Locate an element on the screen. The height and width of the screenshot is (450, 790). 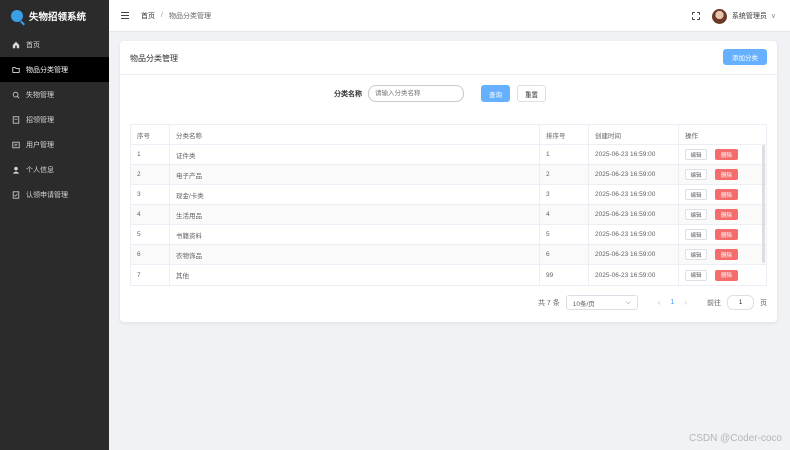
sidebar-item-label: 个人信息 is located at coordinates (40, 170).